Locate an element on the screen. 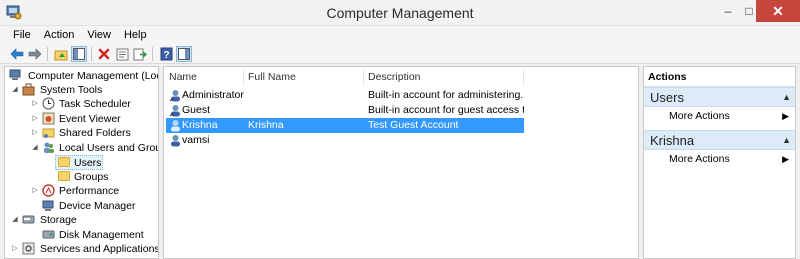 Image resolution: width=800 pixels, height=259 pixels. menu-file: File is located at coordinates (21, 35).